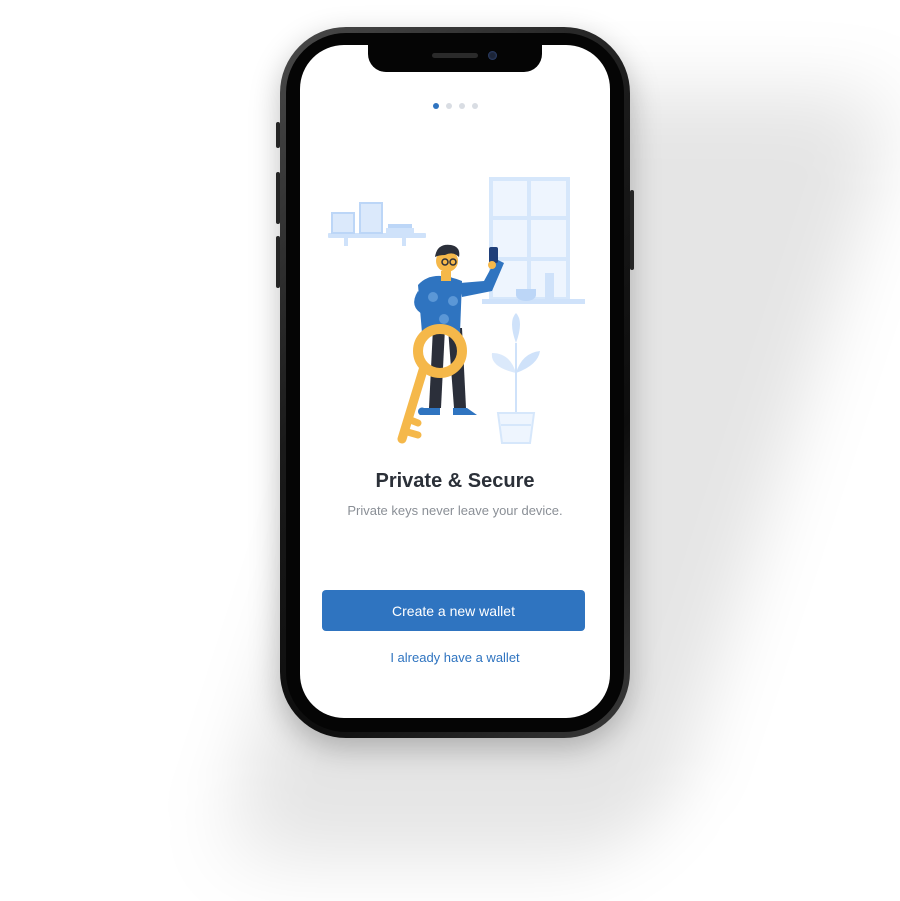  Describe the element at coordinates (455, 106) in the screenshot. I see `page-indicator` at that location.